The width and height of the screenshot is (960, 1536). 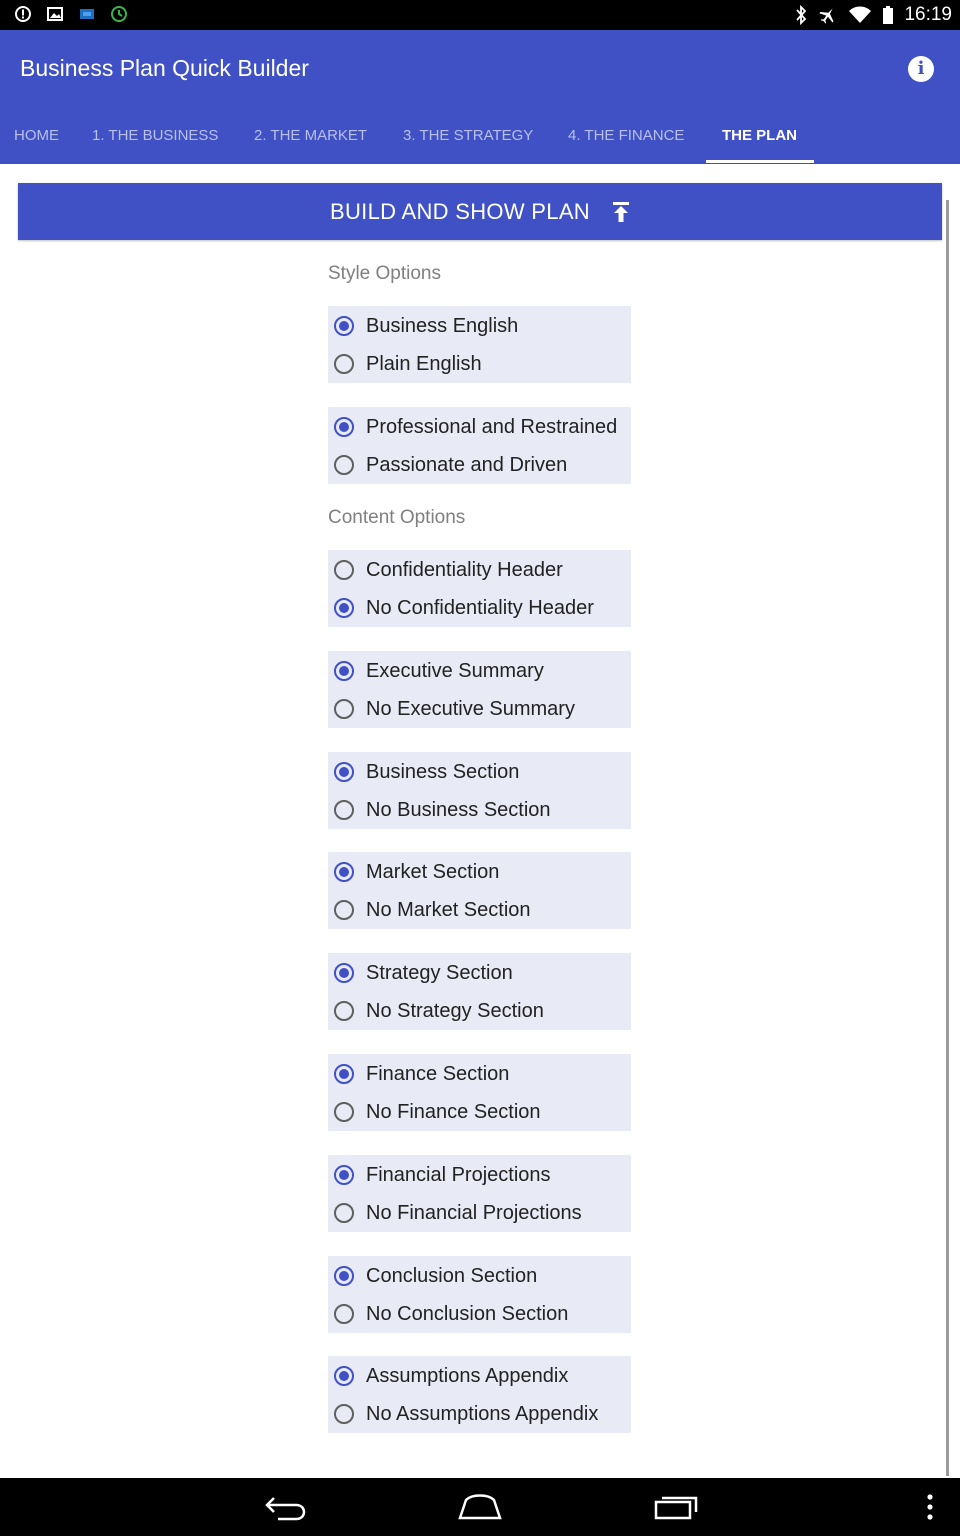 What do you see at coordinates (23, 14) in the screenshot?
I see `alert-icon` at bounding box center [23, 14].